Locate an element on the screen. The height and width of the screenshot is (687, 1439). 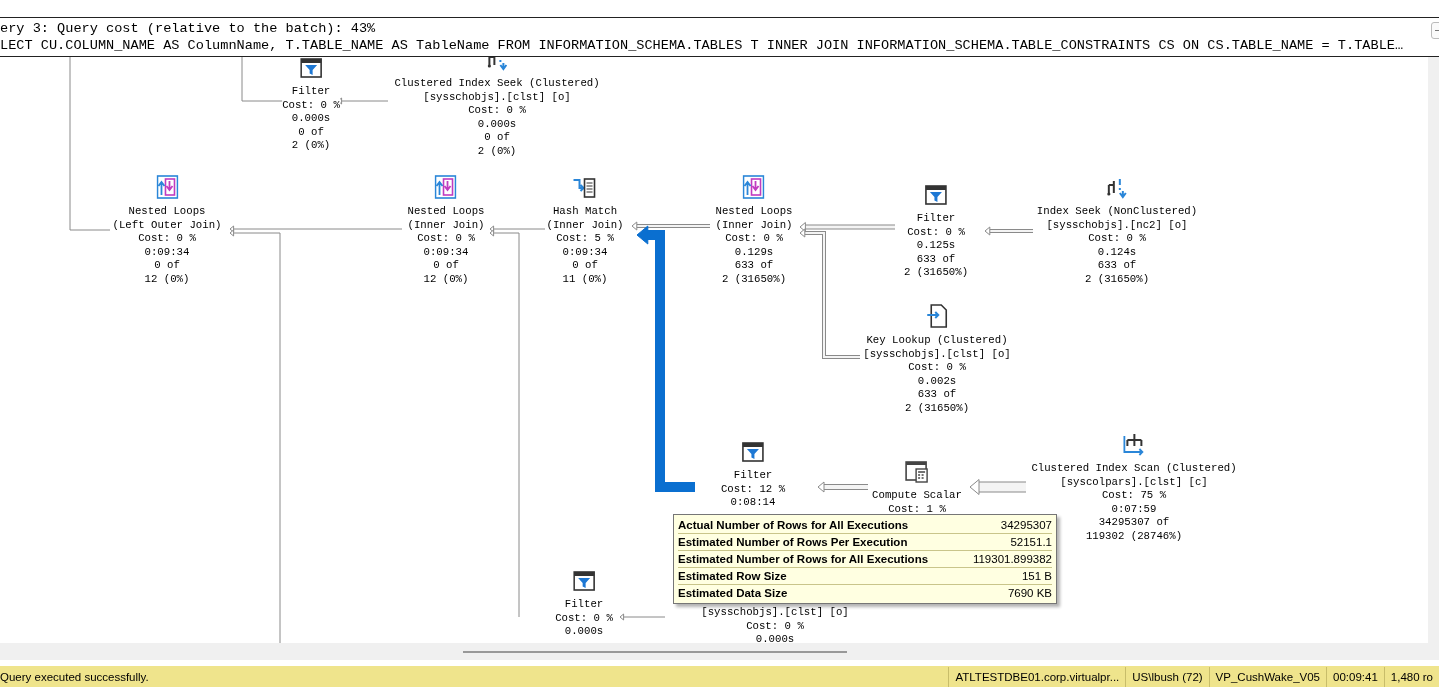
tooltip-value: 7690 KB is located at coordinates (1029, 593).